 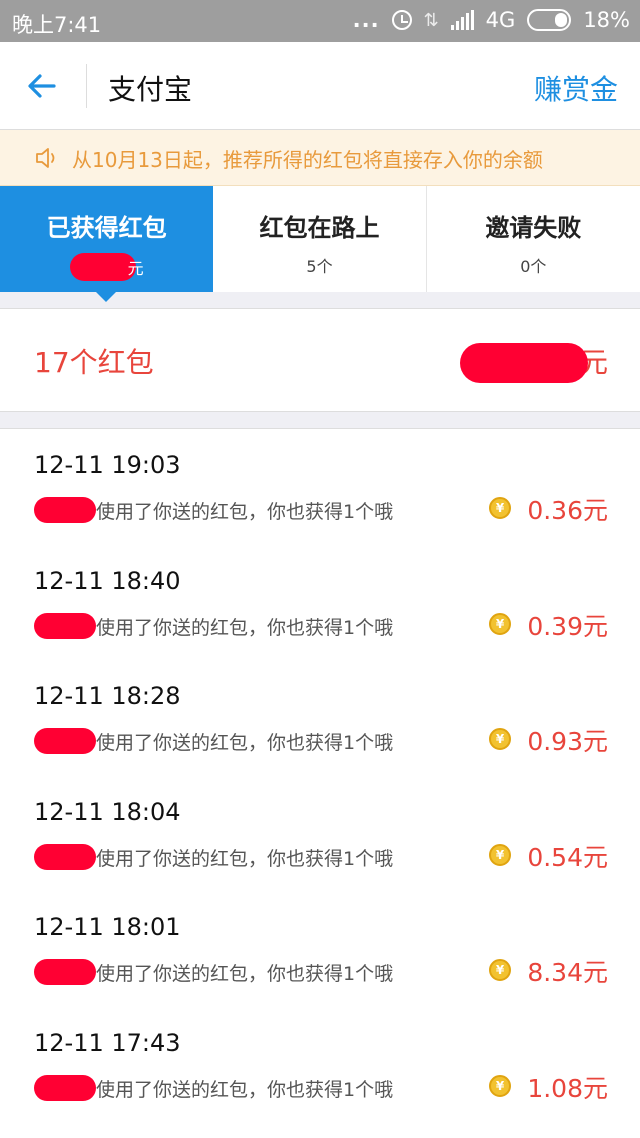 What do you see at coordinates (606, 20) in the screenshot?
I see `battery-percent: 18%` at bounding box center [606, 20].